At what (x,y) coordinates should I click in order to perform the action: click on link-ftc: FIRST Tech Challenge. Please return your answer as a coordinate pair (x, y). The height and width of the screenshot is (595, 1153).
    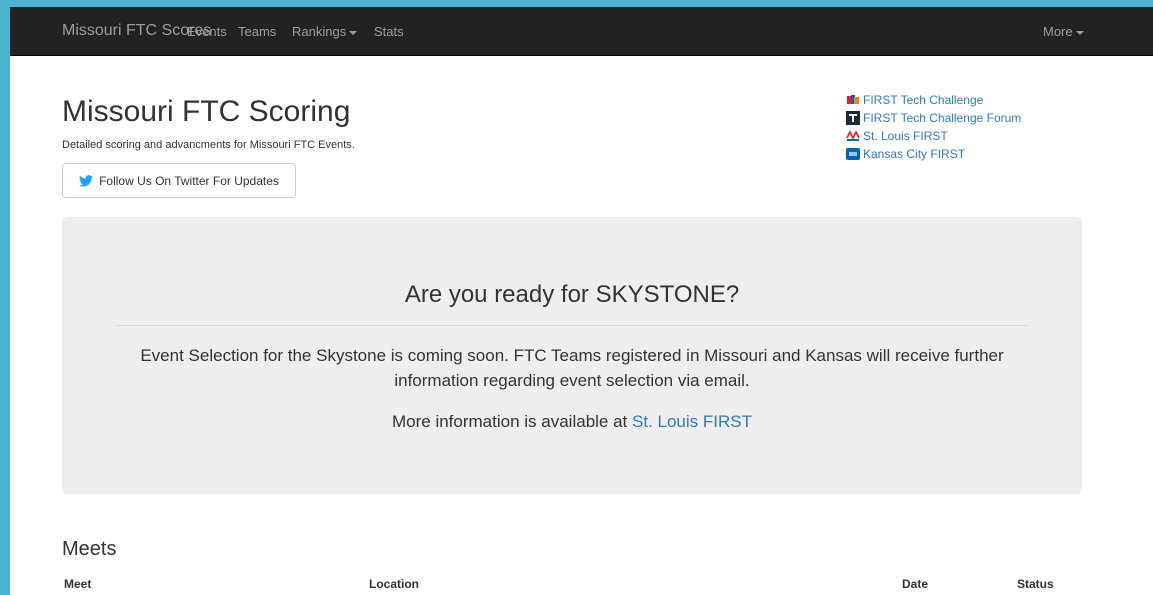
    Looking at the image, I should click on (933, 100).